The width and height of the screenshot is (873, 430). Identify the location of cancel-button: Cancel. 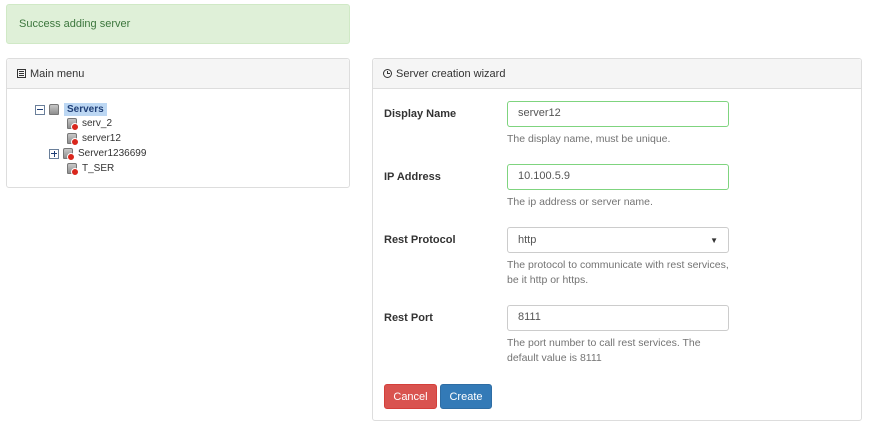
(410, 396).